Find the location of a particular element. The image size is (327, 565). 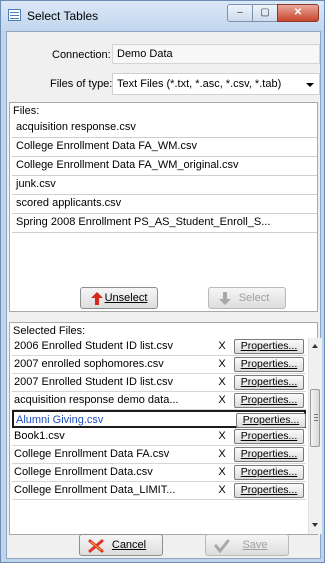

files-of-type-select: Text Files (*.txt, *.asc, *.csv, *.tab) is located at coordinates (216, 84).